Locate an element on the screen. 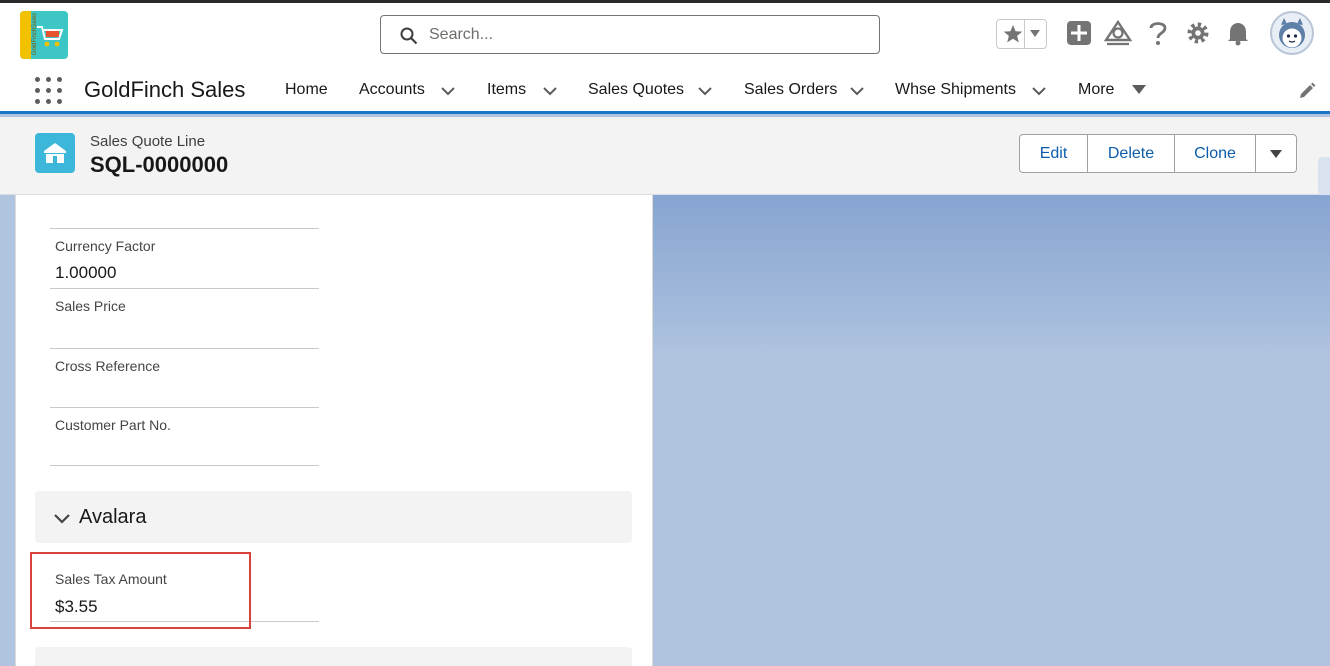  app-name: GoldFinch Sales is located at coordinates (165, 89).